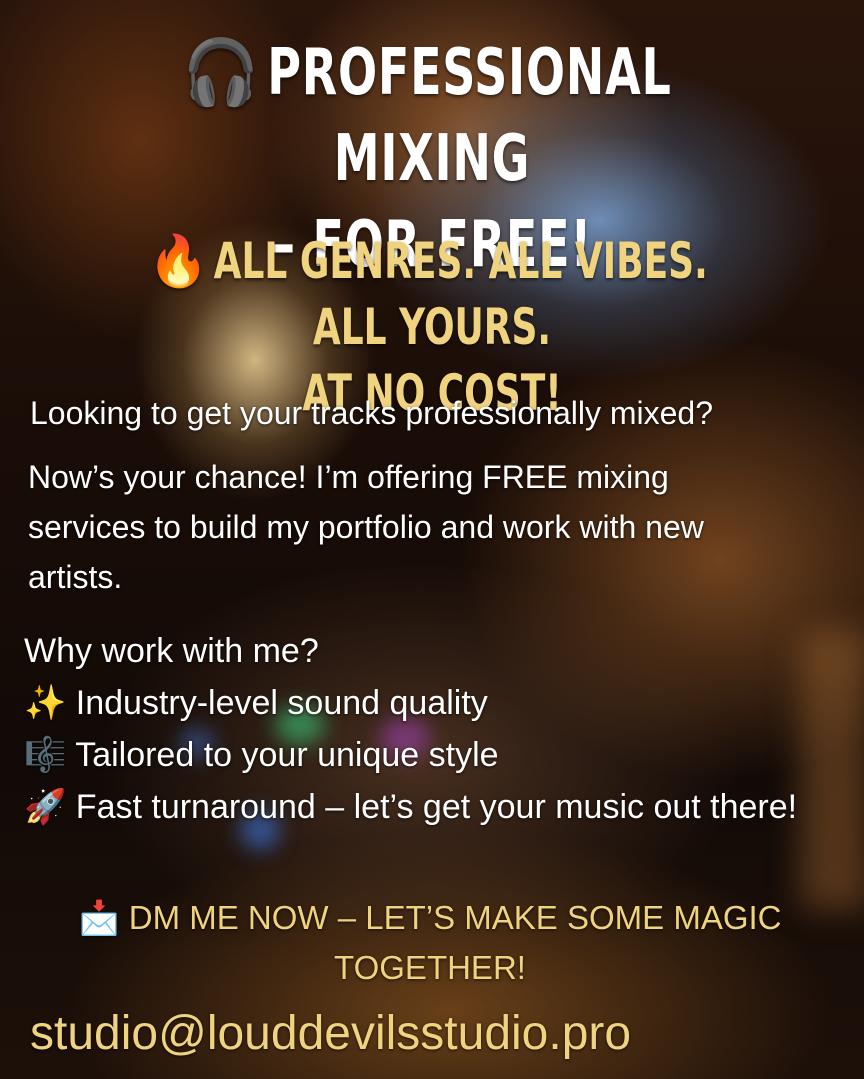  I want to click on sparkles-icon: ✨, so click(45, 703).